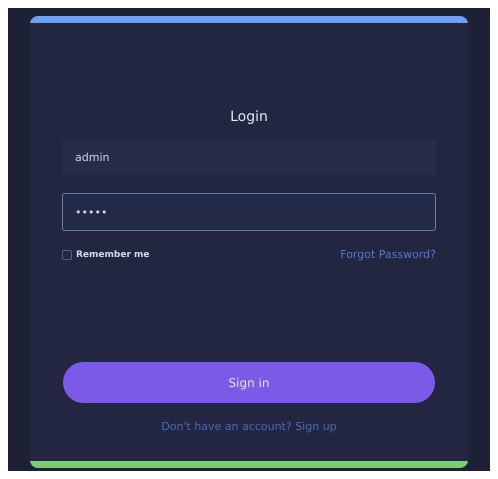  I want to click on signup-prompt: Don't have an account? Sign up, so click(249, 426).